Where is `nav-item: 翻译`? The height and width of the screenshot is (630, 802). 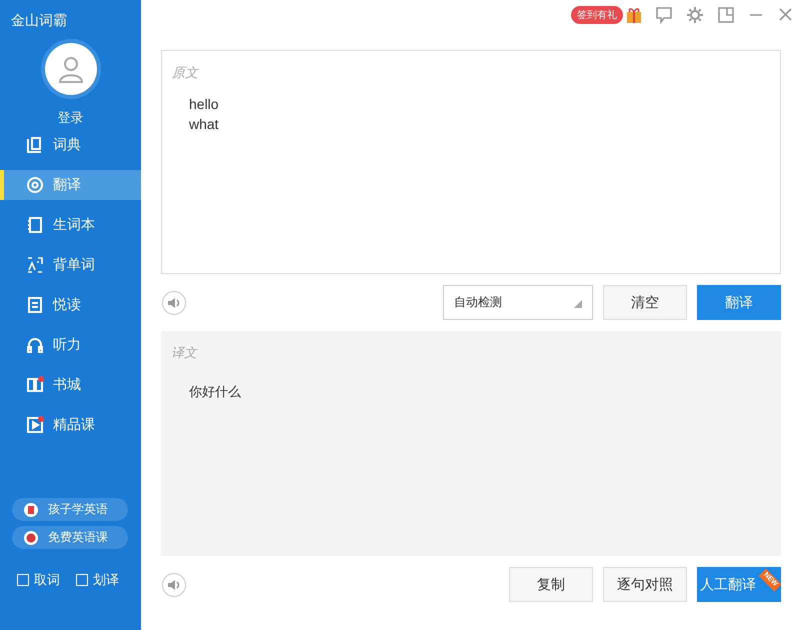 nav-item: 翻译 is located at coordinates (70, 185).